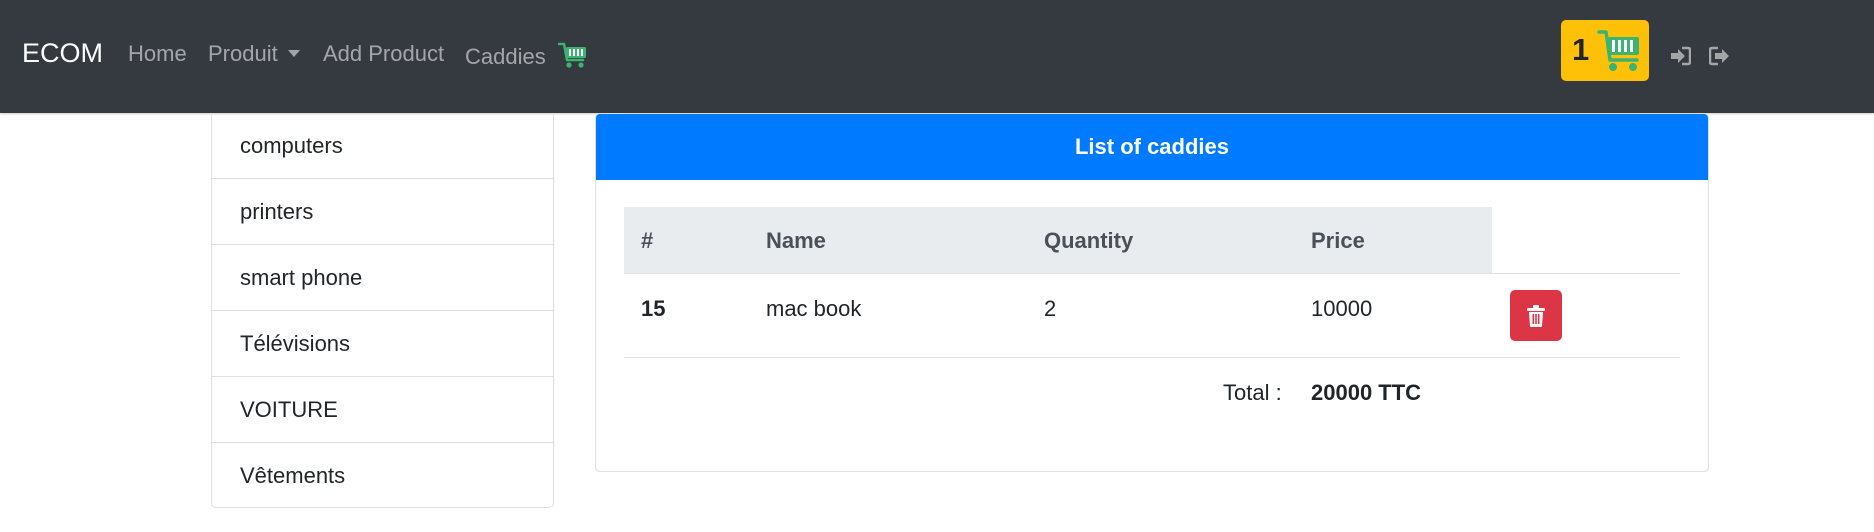 This screenshot has height=532, width=1874. Describe the element at coordinates (1089, 240) in the screenshot. I see `column-header-quantity: Quantity` at that location.